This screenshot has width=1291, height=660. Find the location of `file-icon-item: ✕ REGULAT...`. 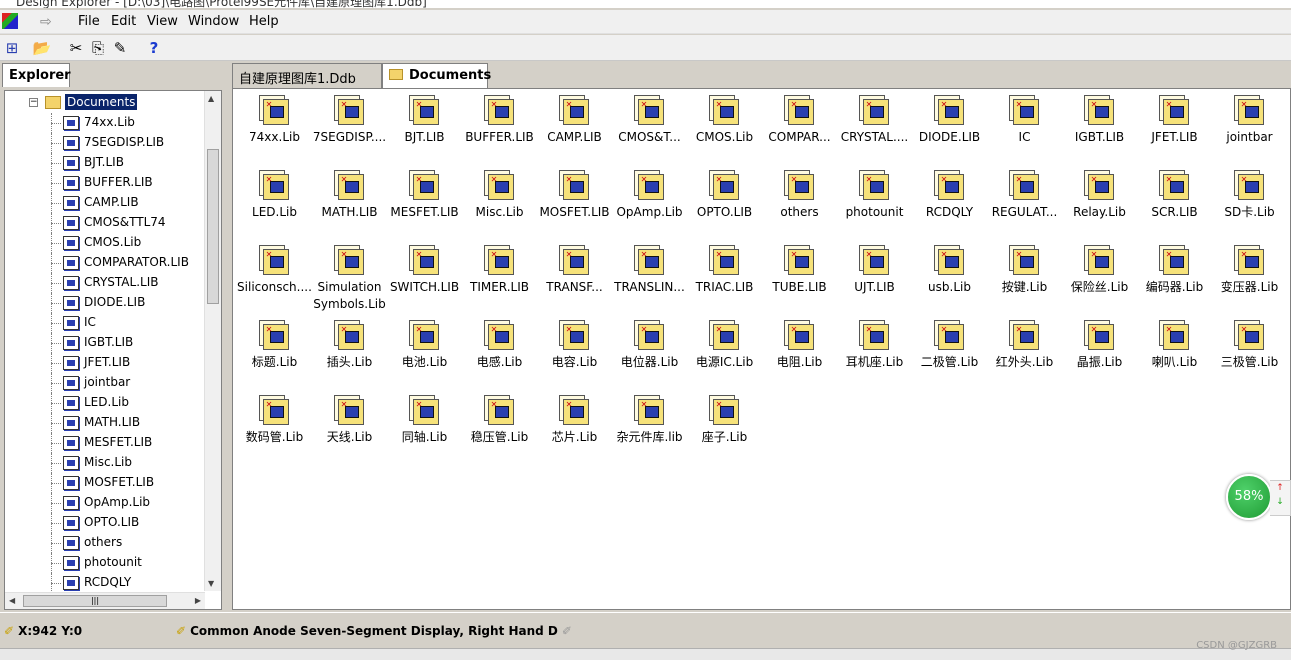

file-icon-item: ✕ REGULAT... is located at coordinates (1024, 205).